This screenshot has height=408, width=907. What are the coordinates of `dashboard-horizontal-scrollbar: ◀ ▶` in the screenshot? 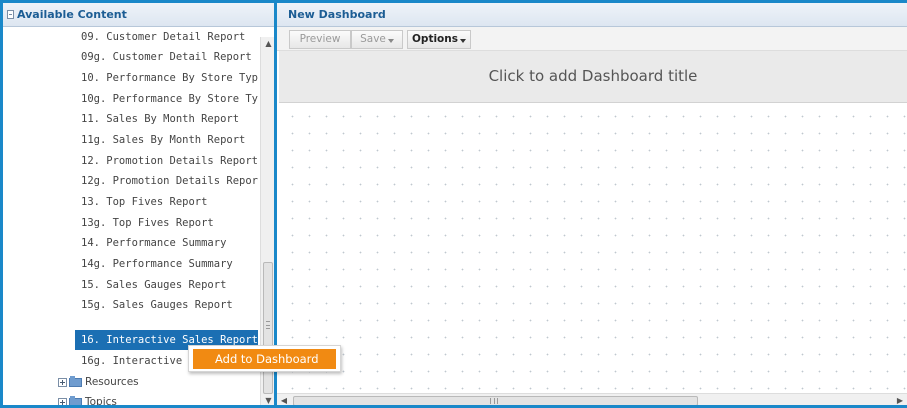 It's located at (592, 399).